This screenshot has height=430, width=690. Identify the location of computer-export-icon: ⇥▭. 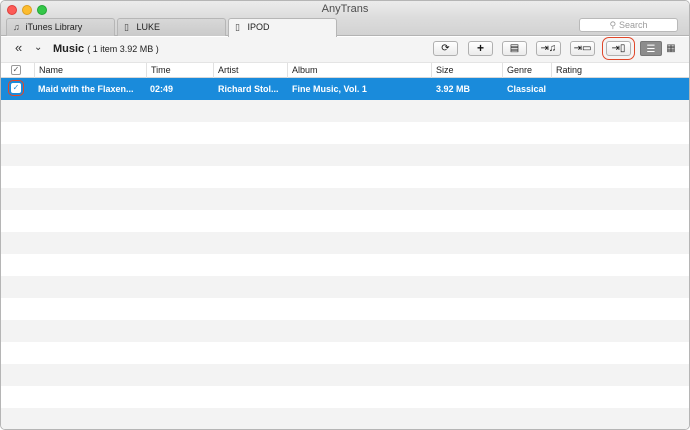
(582, 48).